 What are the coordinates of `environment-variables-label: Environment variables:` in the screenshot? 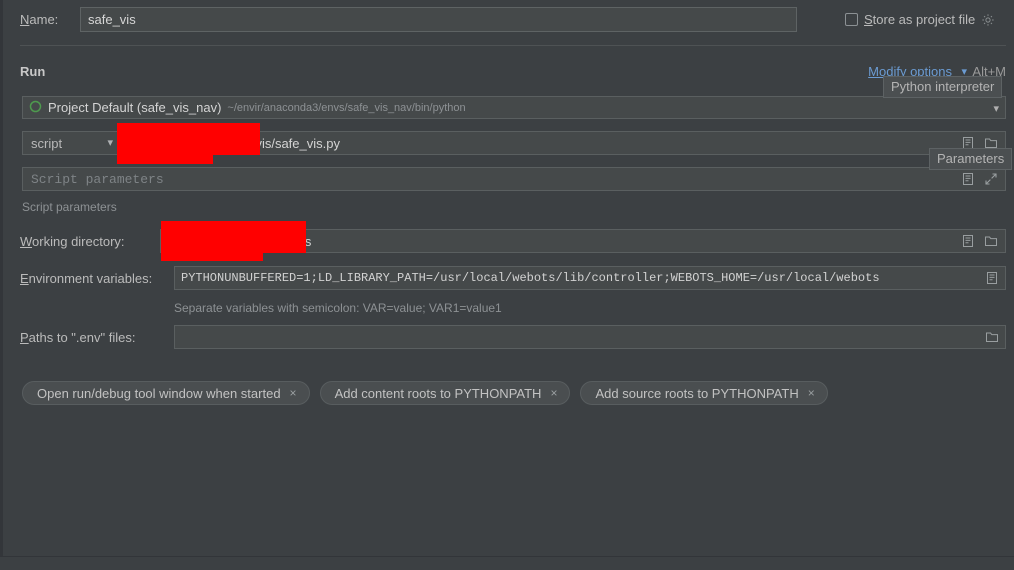 It's located at (86, 278).